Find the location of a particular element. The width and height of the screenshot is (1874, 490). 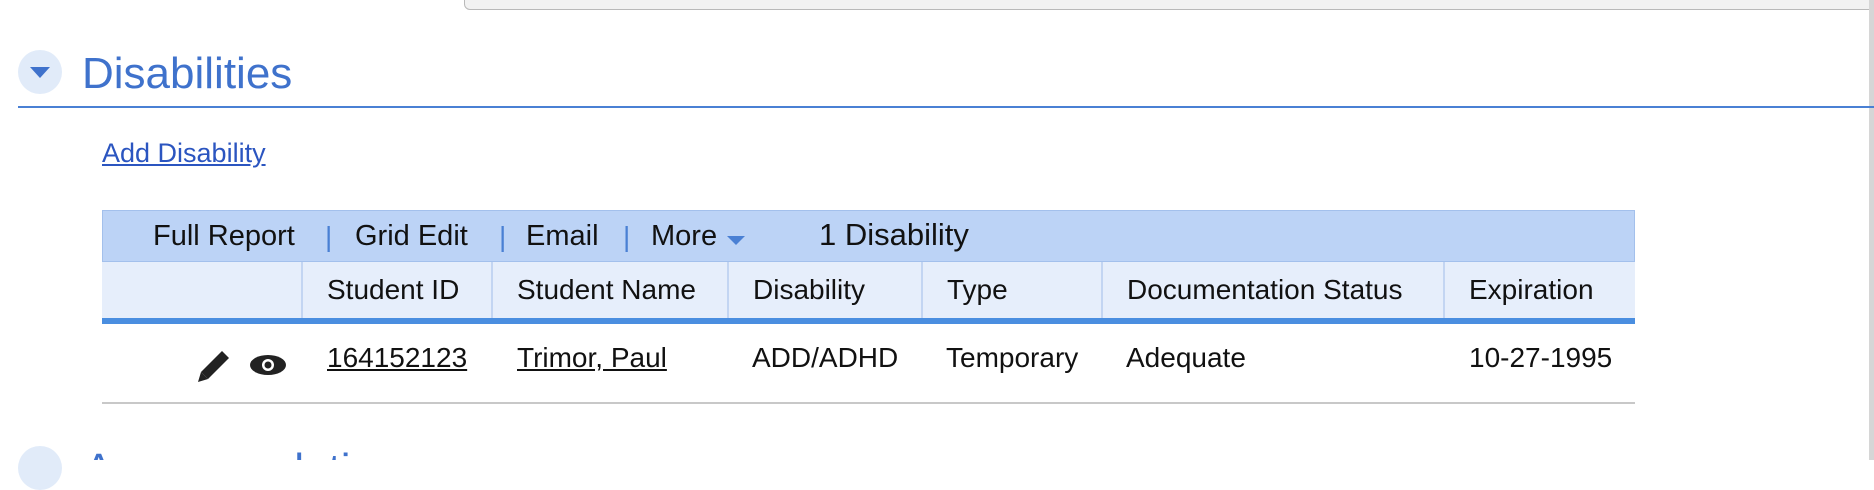

column-header-student-name: Student Name is located at coordinates (609, 290).